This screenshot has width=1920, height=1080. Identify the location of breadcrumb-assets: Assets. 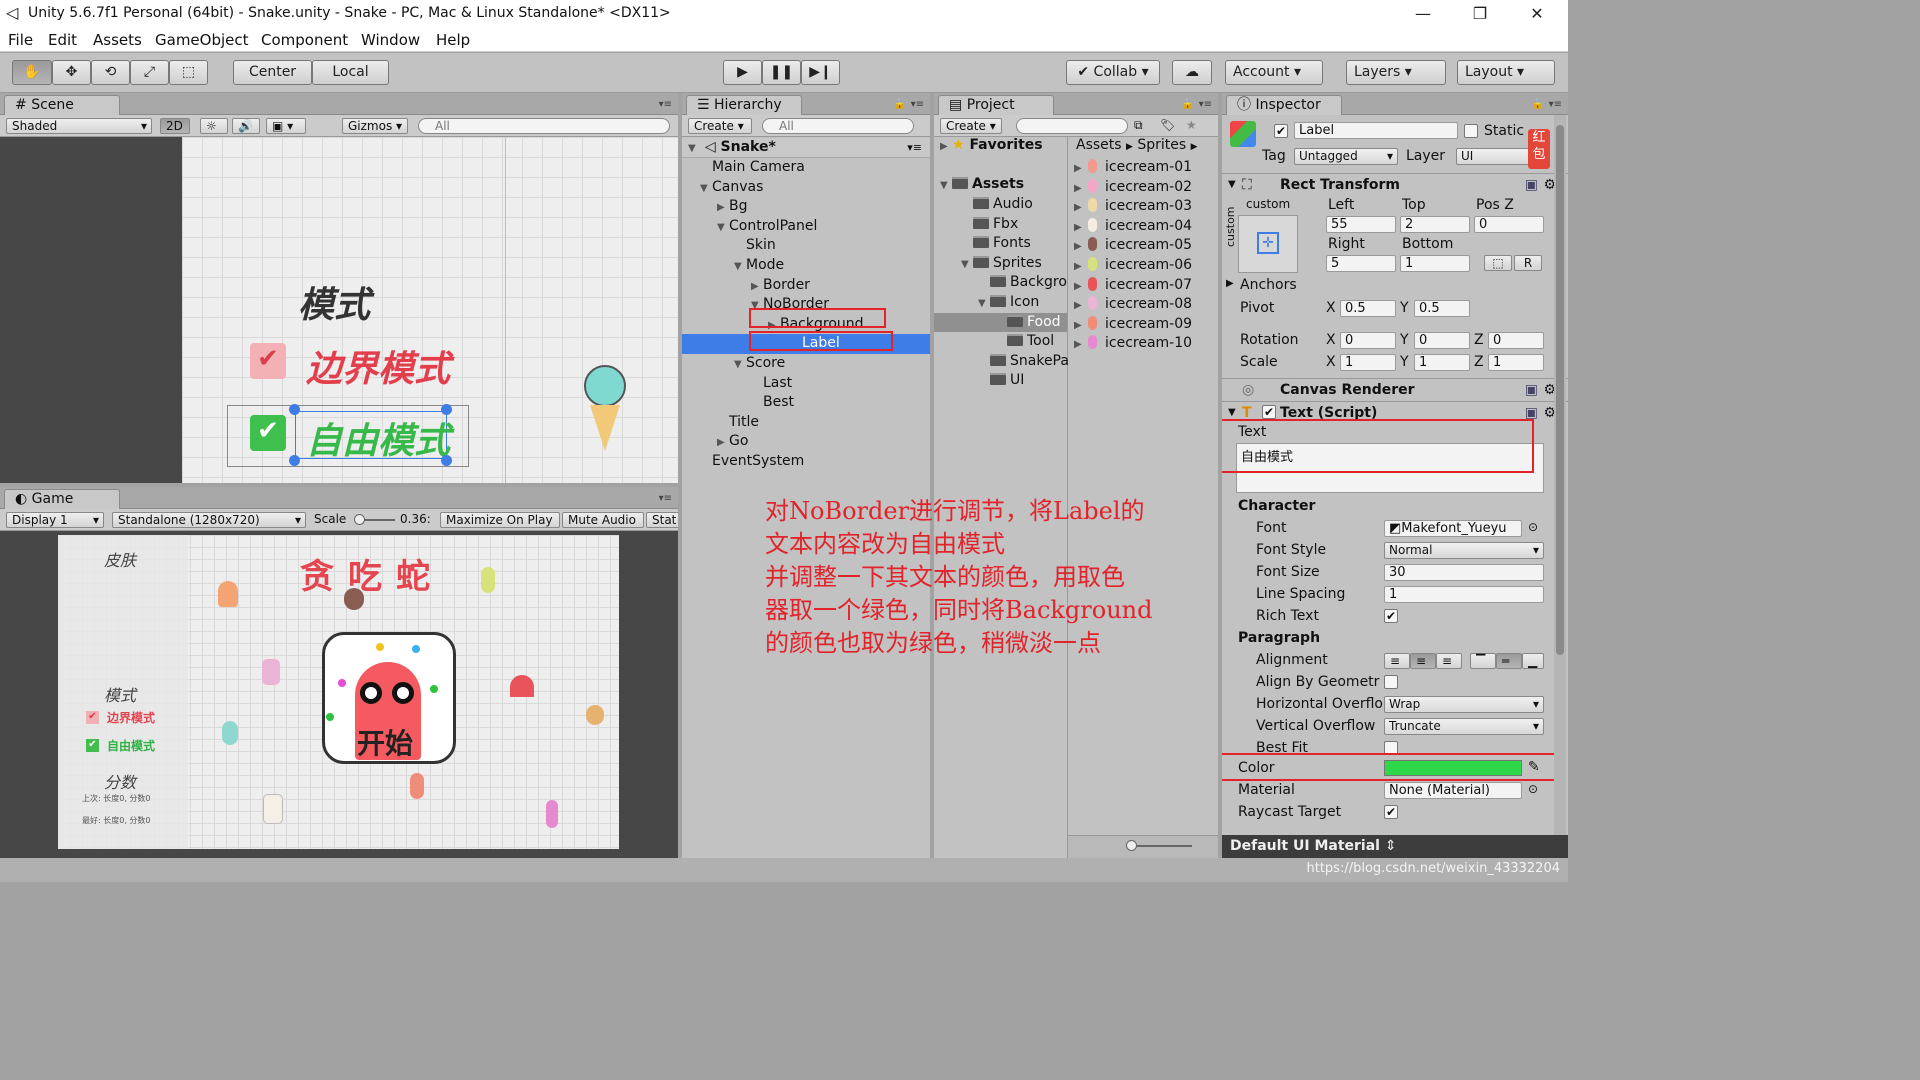
(1099, 145).